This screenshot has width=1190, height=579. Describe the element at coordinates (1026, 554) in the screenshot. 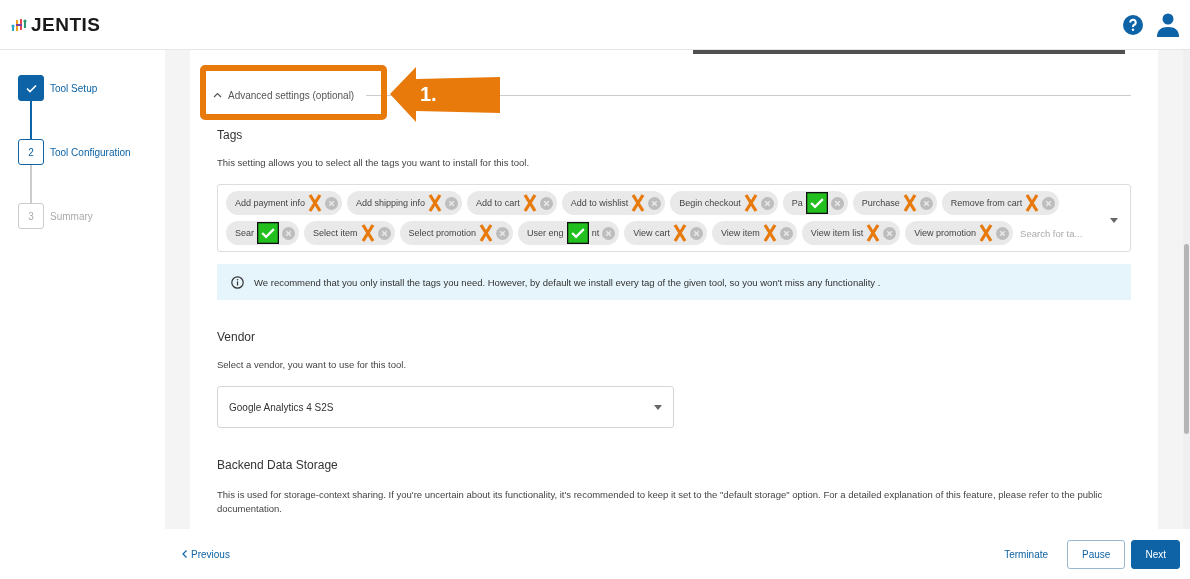

I see `terminate-link: Terminate` at that location.